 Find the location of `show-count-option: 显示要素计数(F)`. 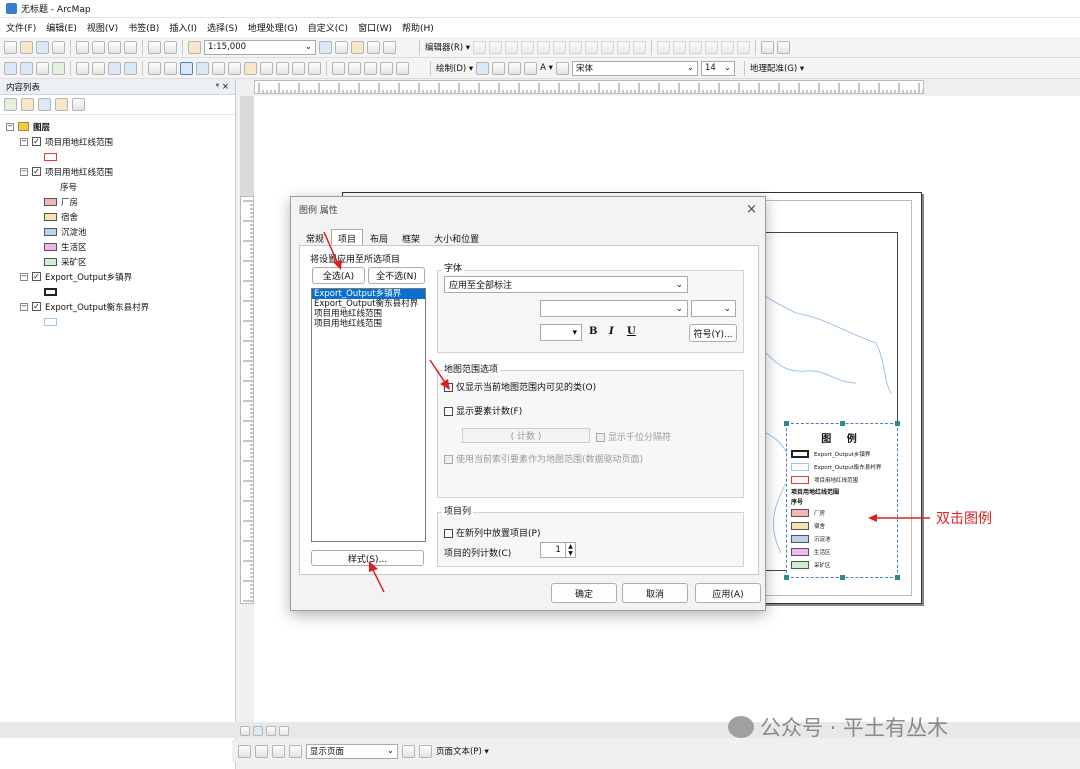

show-count-option: 显示要素计数(F) is located at coordinates (483, 410).